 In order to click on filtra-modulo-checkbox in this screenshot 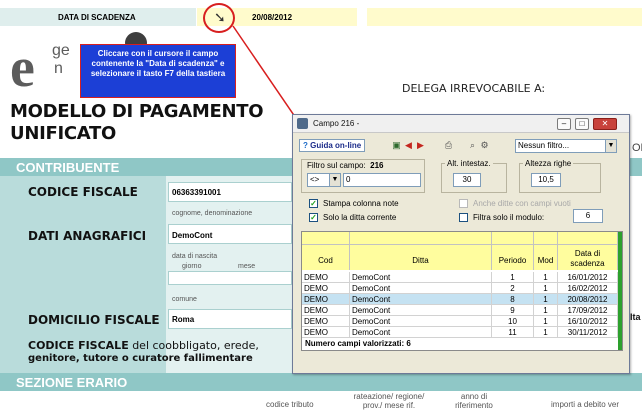, I will do `click(463, 217)`.